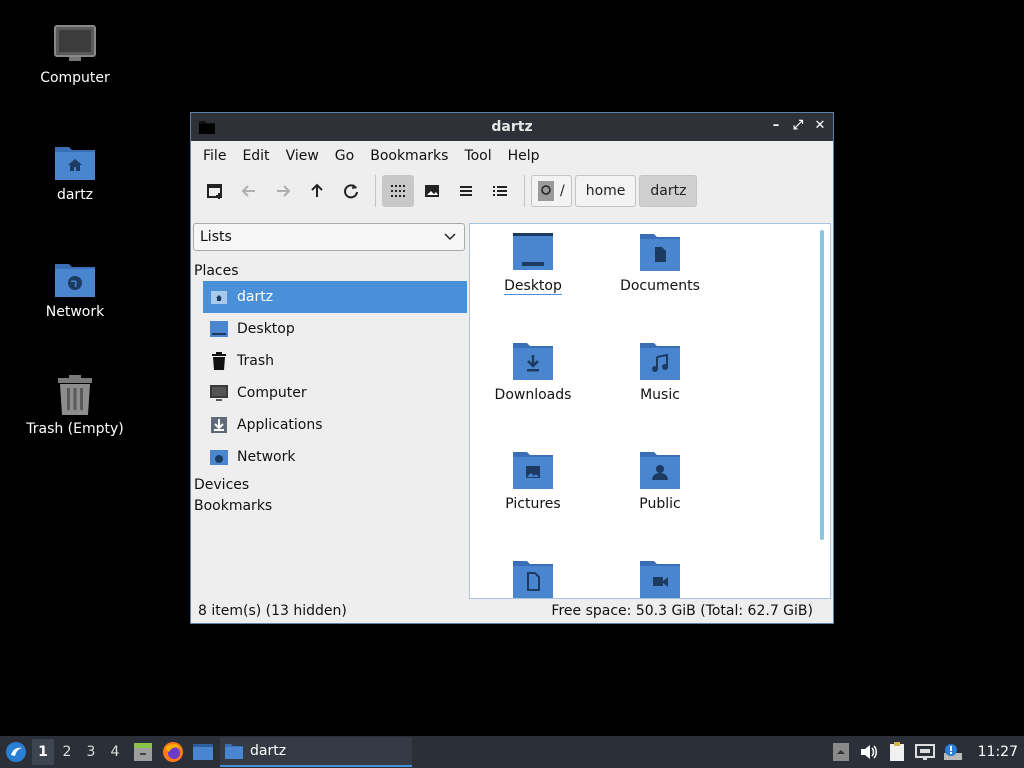 The image size is (1024, 768). Describe the element at coordinates (605, 191) in the screenshot. I see `breadcrumb-home: home` at that location.